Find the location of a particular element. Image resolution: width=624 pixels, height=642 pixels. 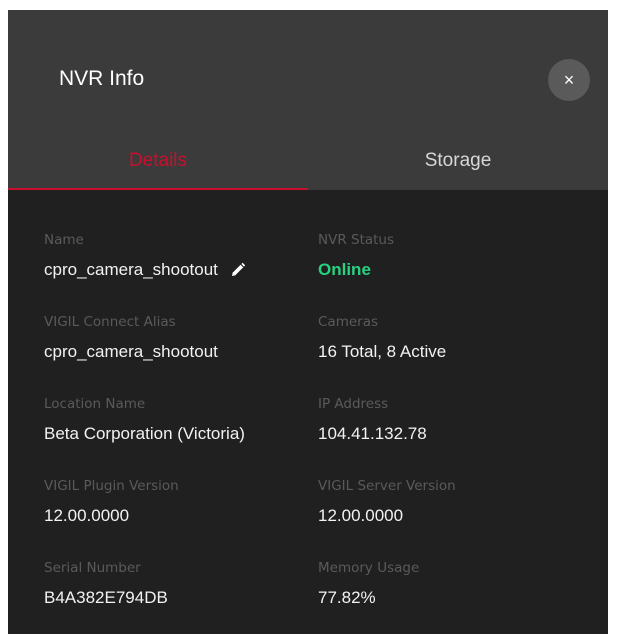

memory-usage-field: Memory Usage 77.82% is located at coordinates (438, 601).